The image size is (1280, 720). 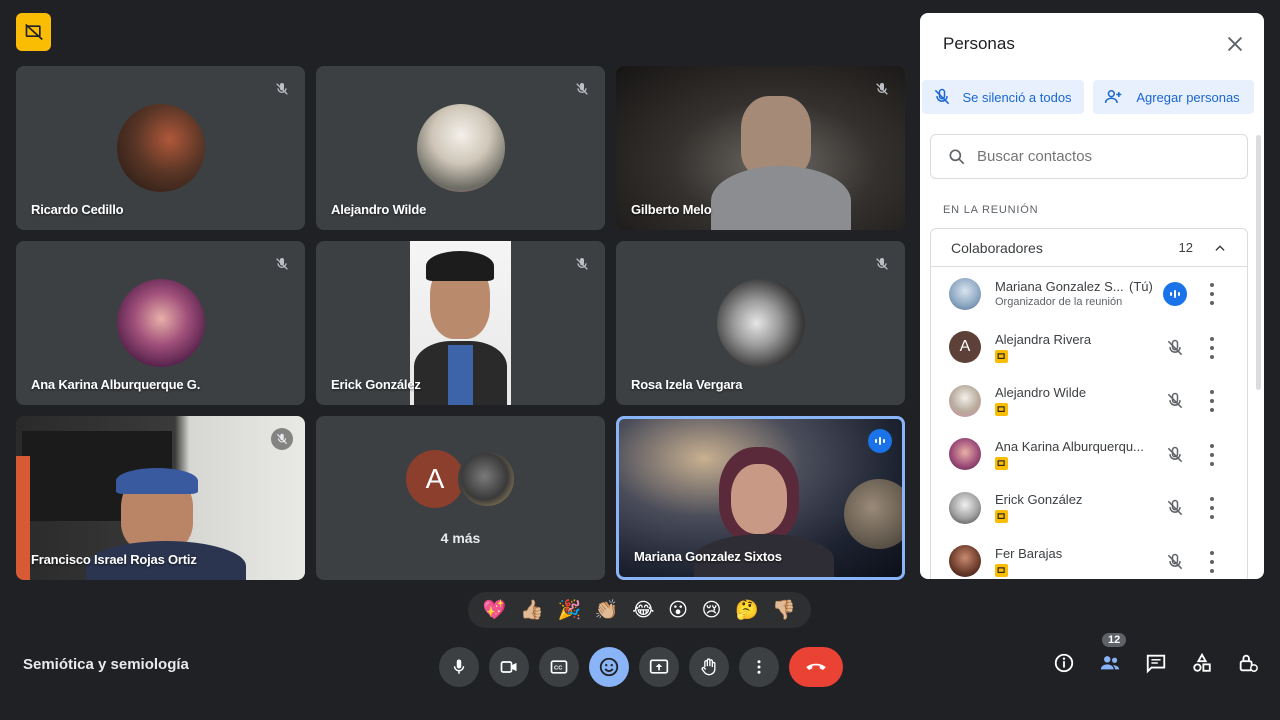 I want to click on raise-hand-icon, so click(x=708, y=667).